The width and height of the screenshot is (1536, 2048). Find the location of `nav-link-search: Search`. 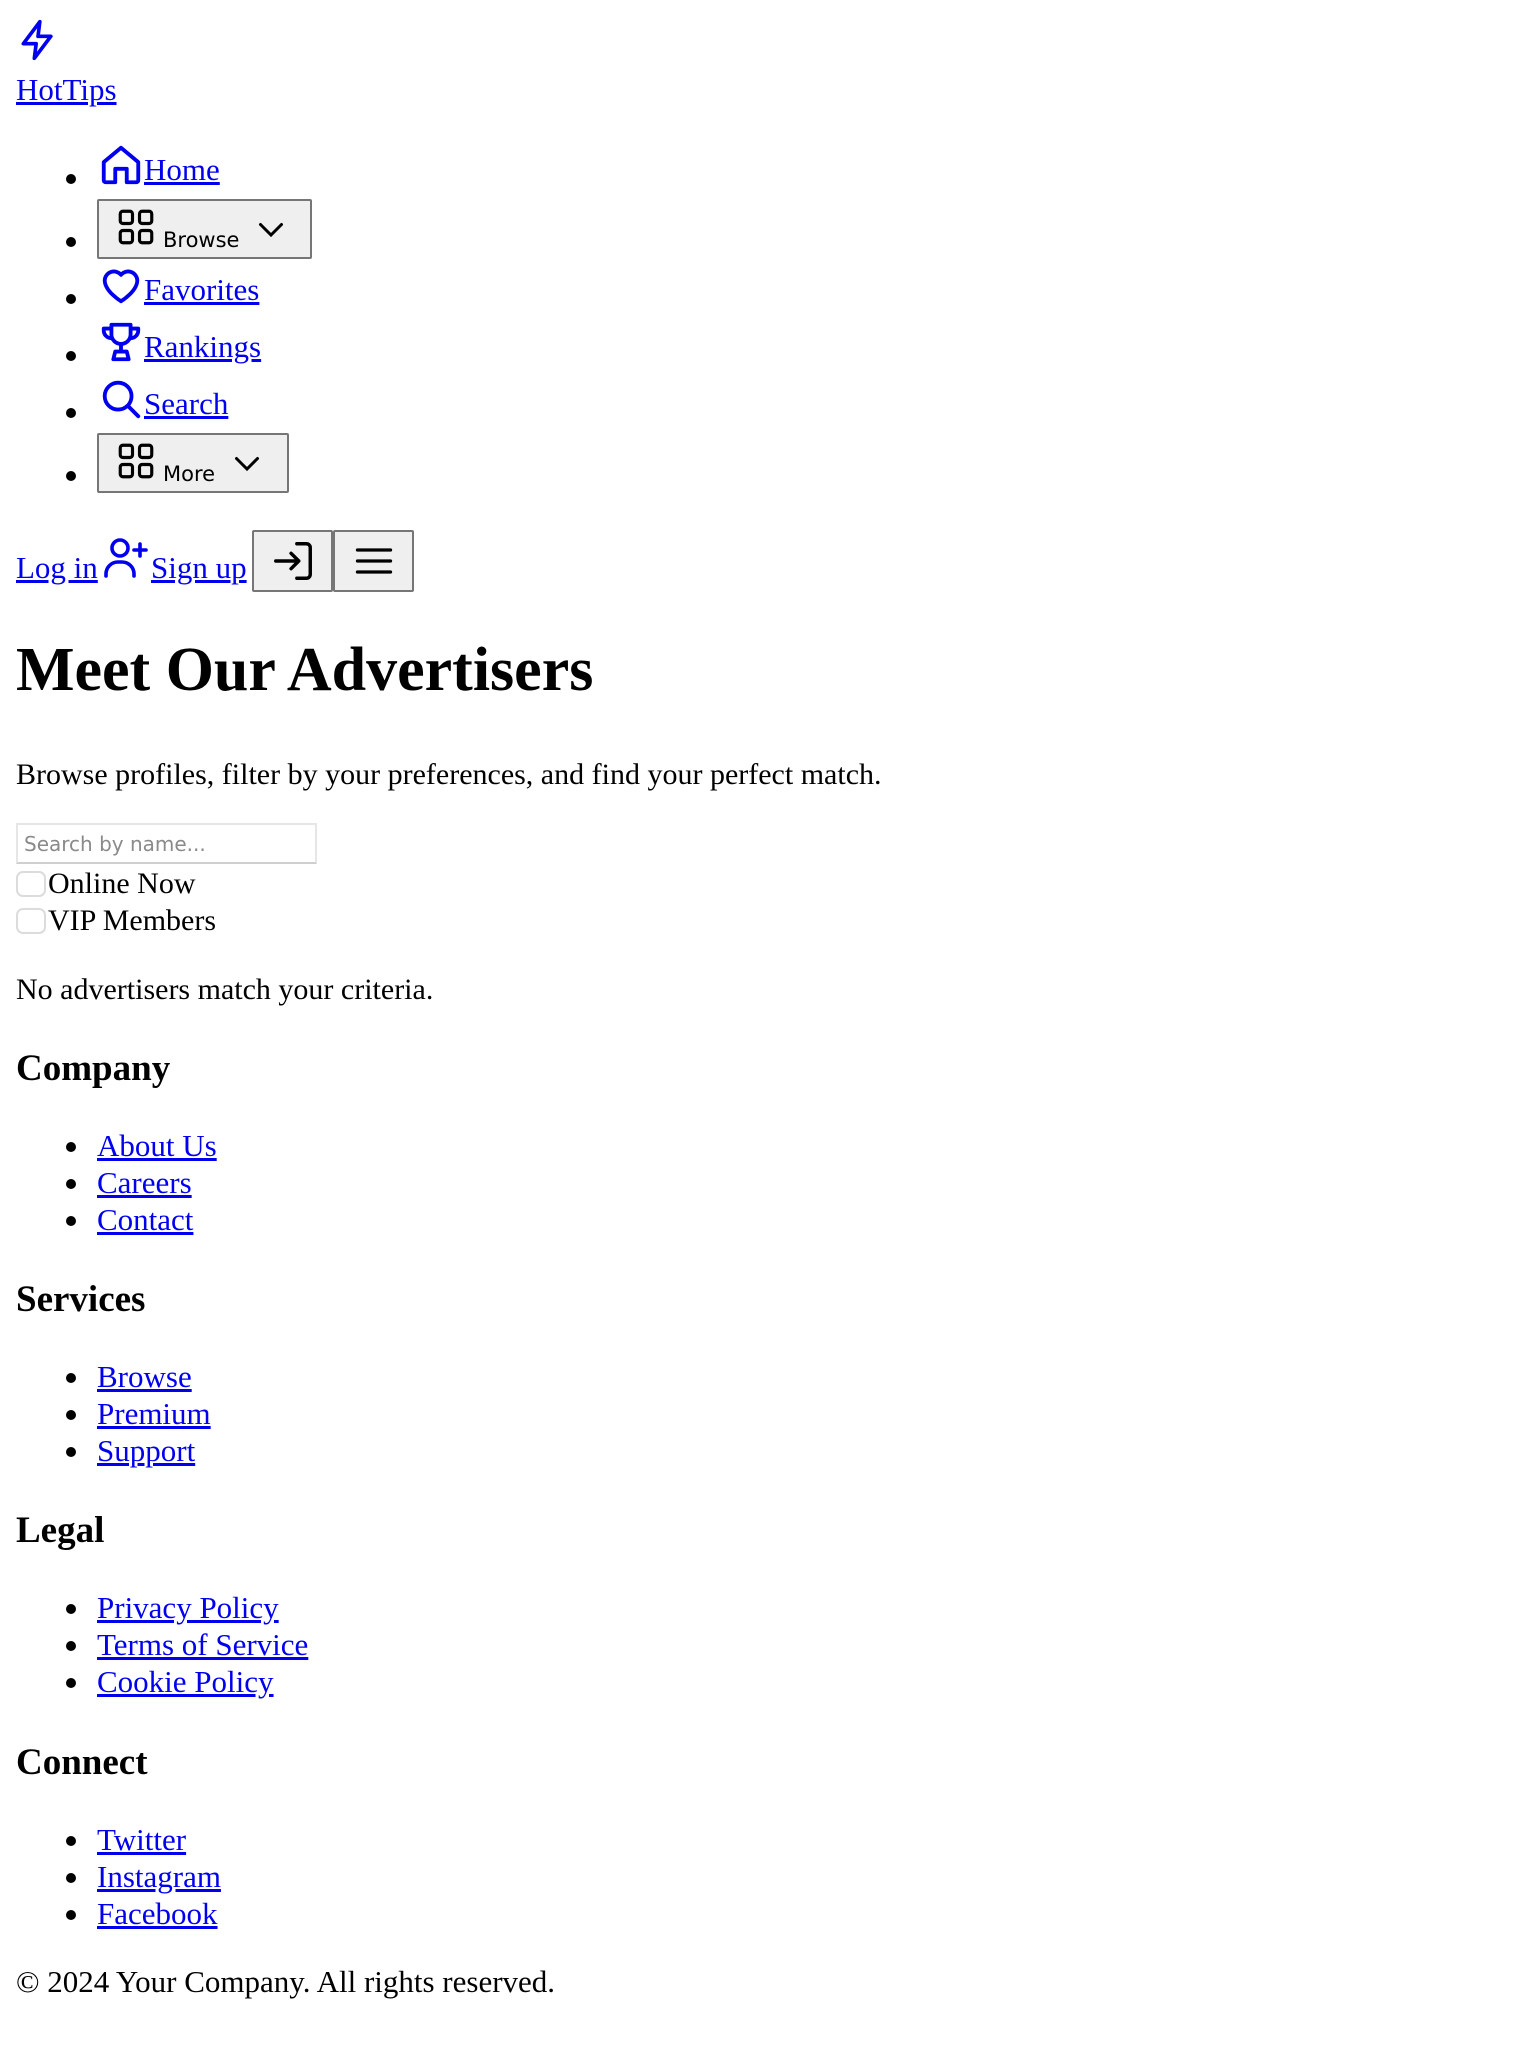

nav-link-search: Search is located at coordinates (163, 399).